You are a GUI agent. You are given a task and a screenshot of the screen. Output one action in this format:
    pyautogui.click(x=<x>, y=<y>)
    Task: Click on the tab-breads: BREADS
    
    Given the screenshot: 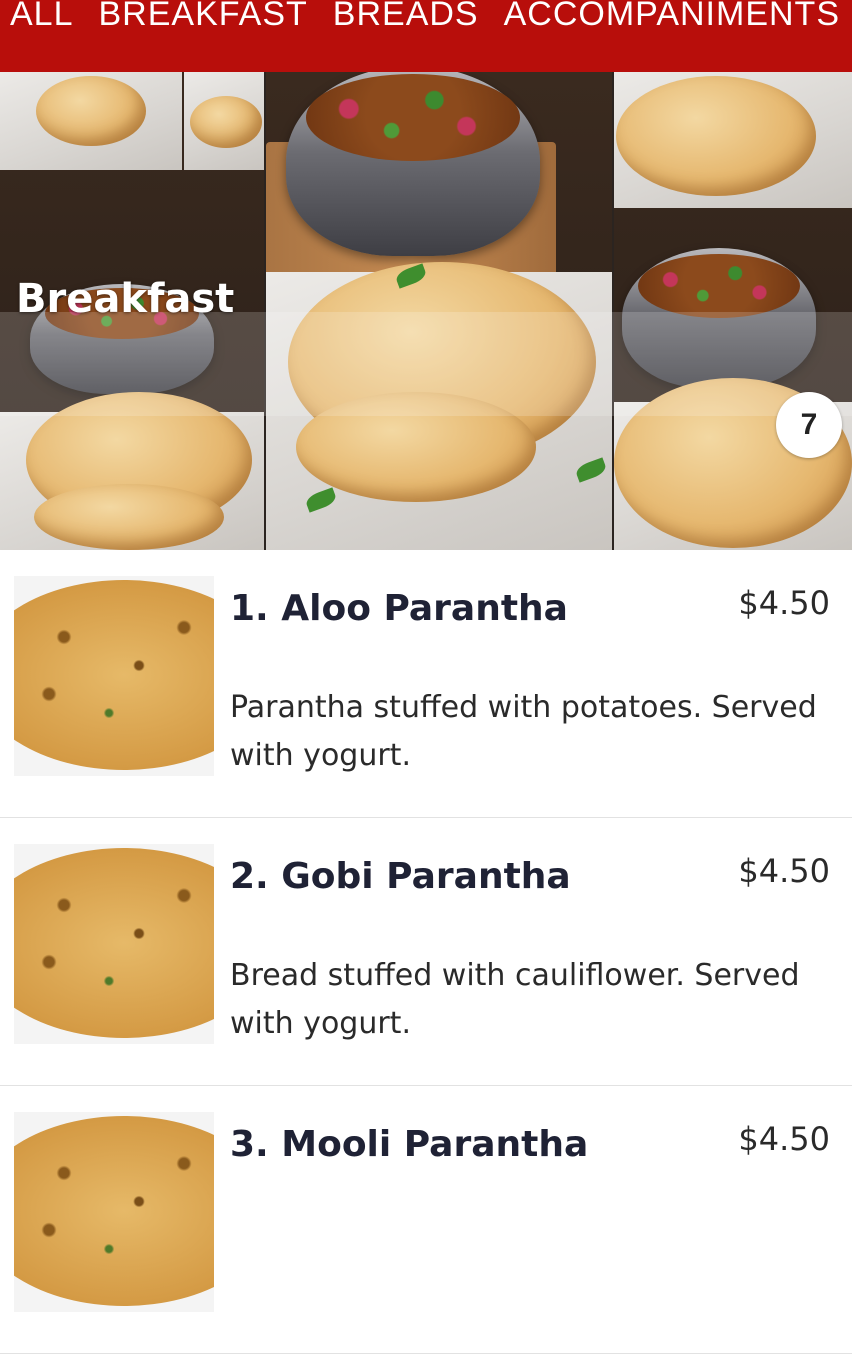 What is the action you would take?
    pyautogui.click(x=406, y=18)
    